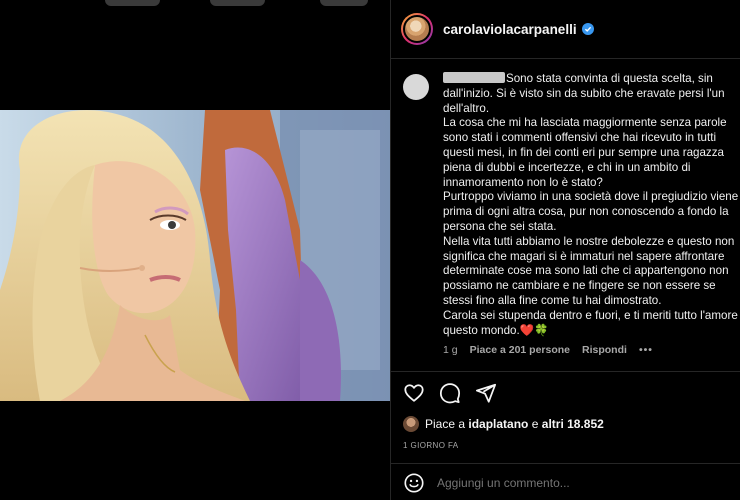 Image resolution: width=740 pixels, height=500 pixels. Describe the element at coordinates (474, 77) in the screenshot. I see `redacted-username` at that location.